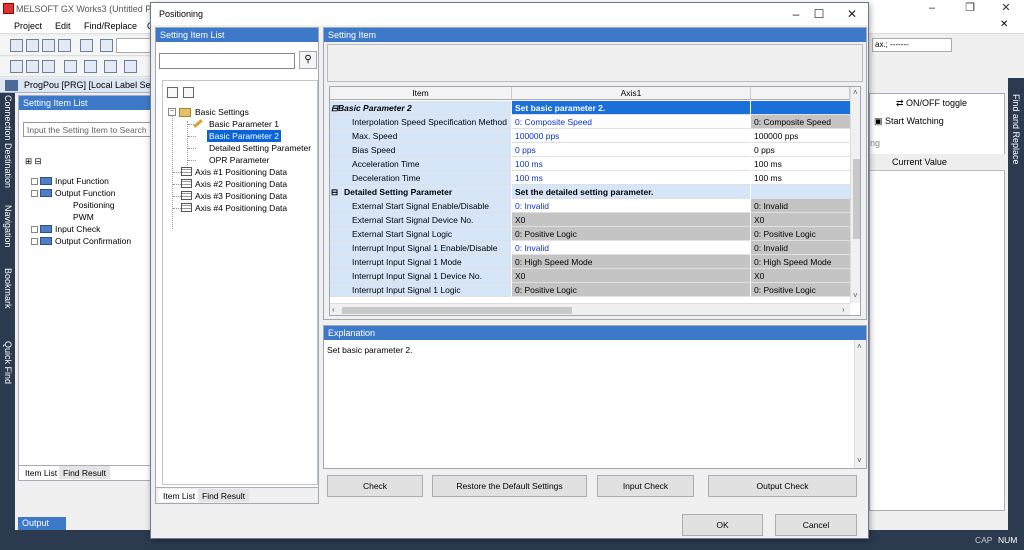 This screenshot has height=550, width=1024. What do you see at coordinates (1004, 24) in the screenshot?
I see `menu-close-icon: ✕` at bounding box center [1004, 24].